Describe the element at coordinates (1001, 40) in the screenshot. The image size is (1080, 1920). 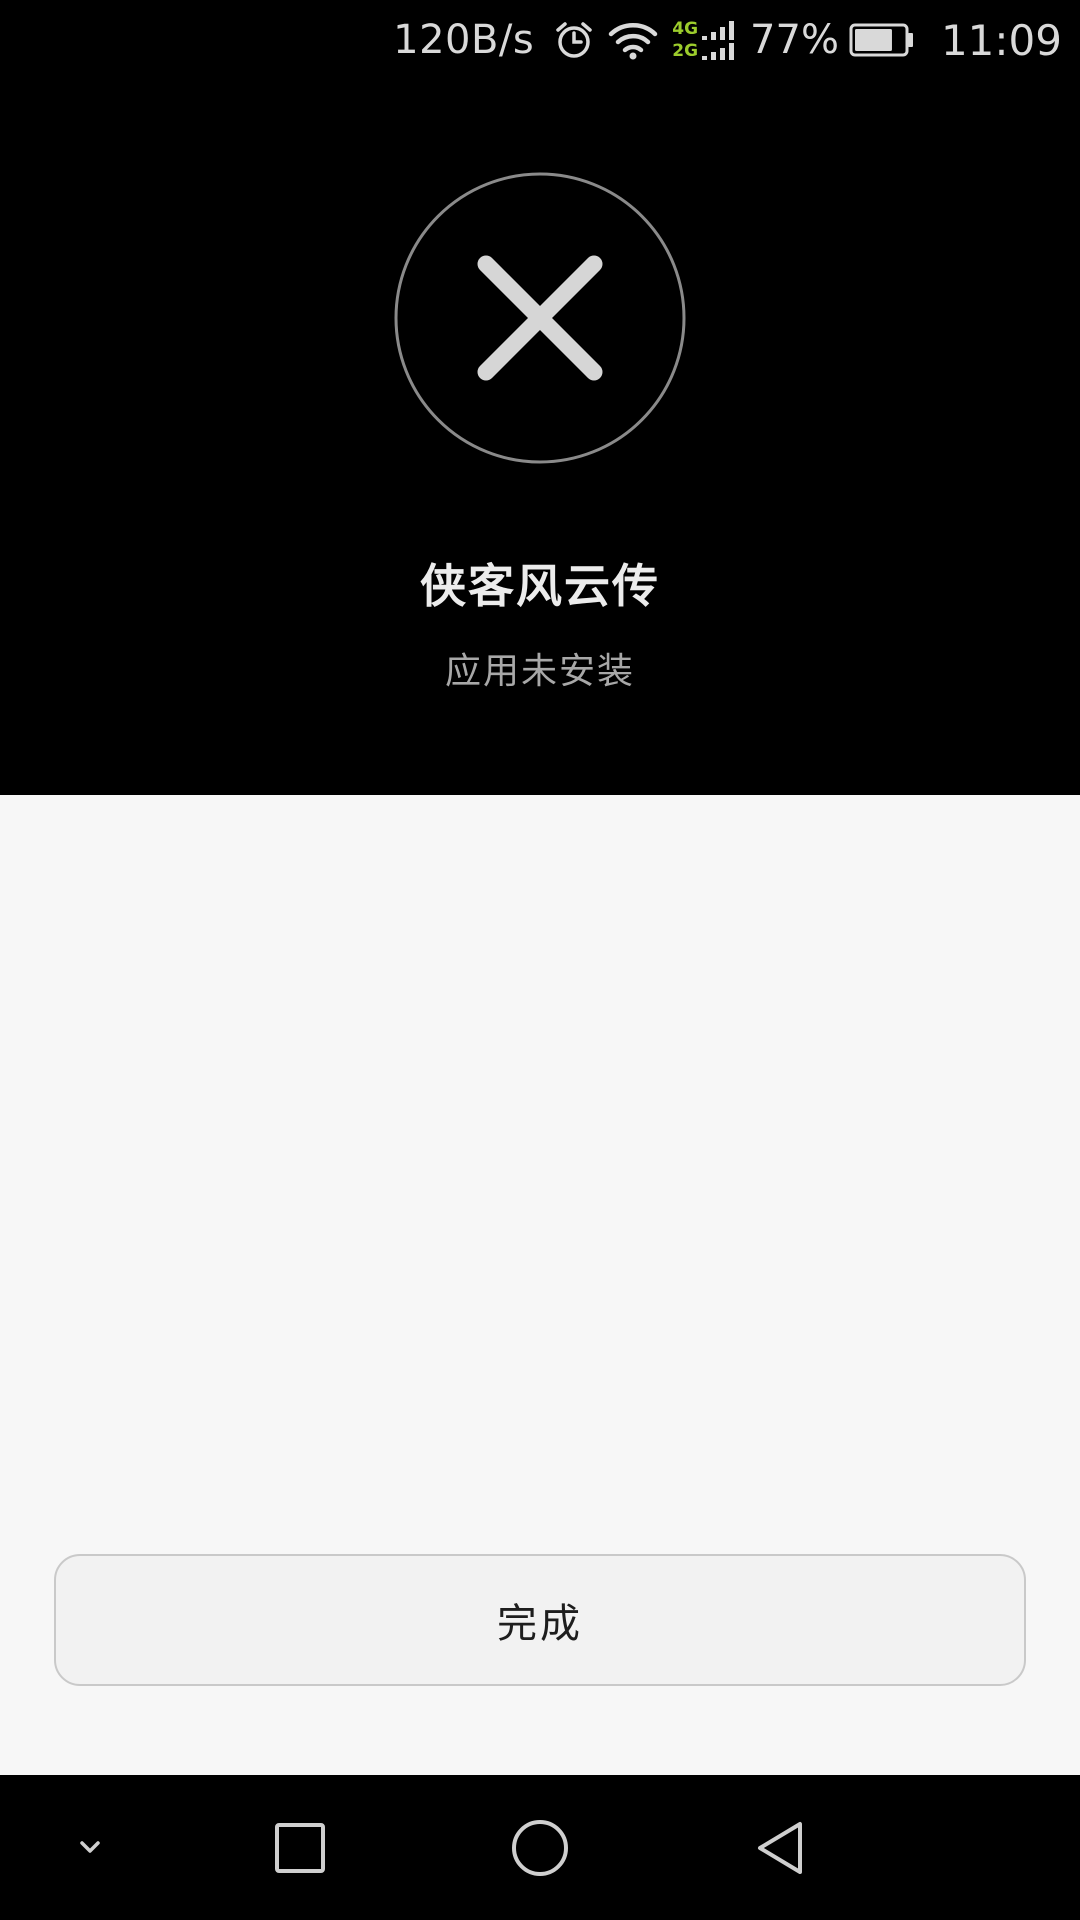
I see `clock: 11:09` at that location.